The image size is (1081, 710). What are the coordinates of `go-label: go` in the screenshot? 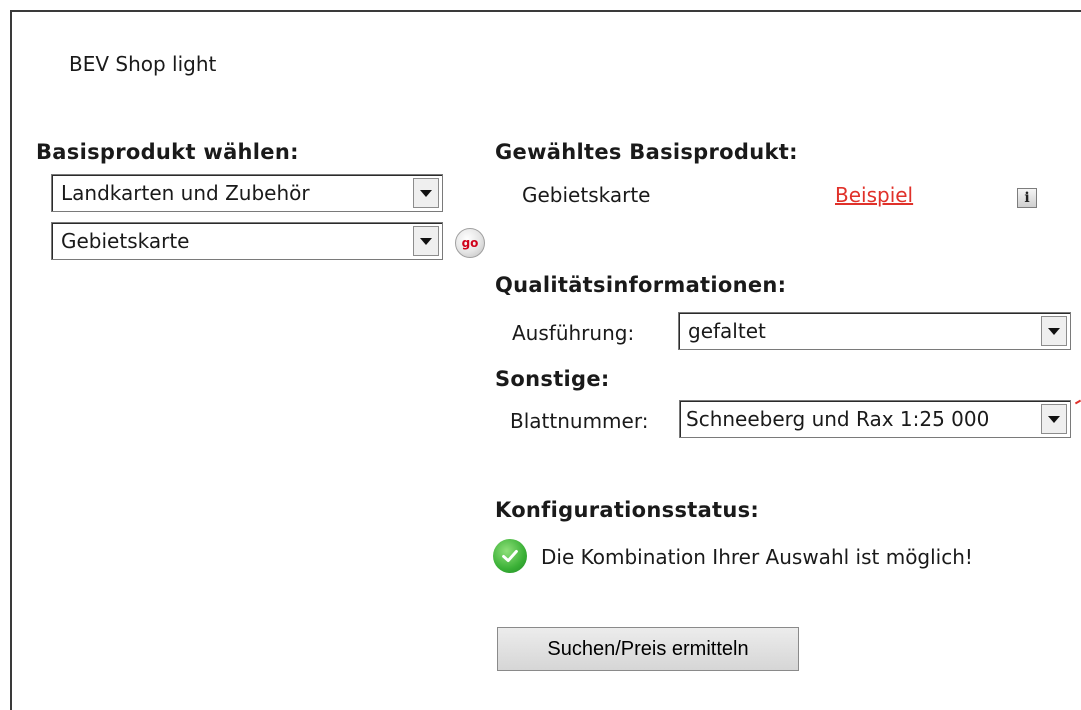 It's located at (470, 243).